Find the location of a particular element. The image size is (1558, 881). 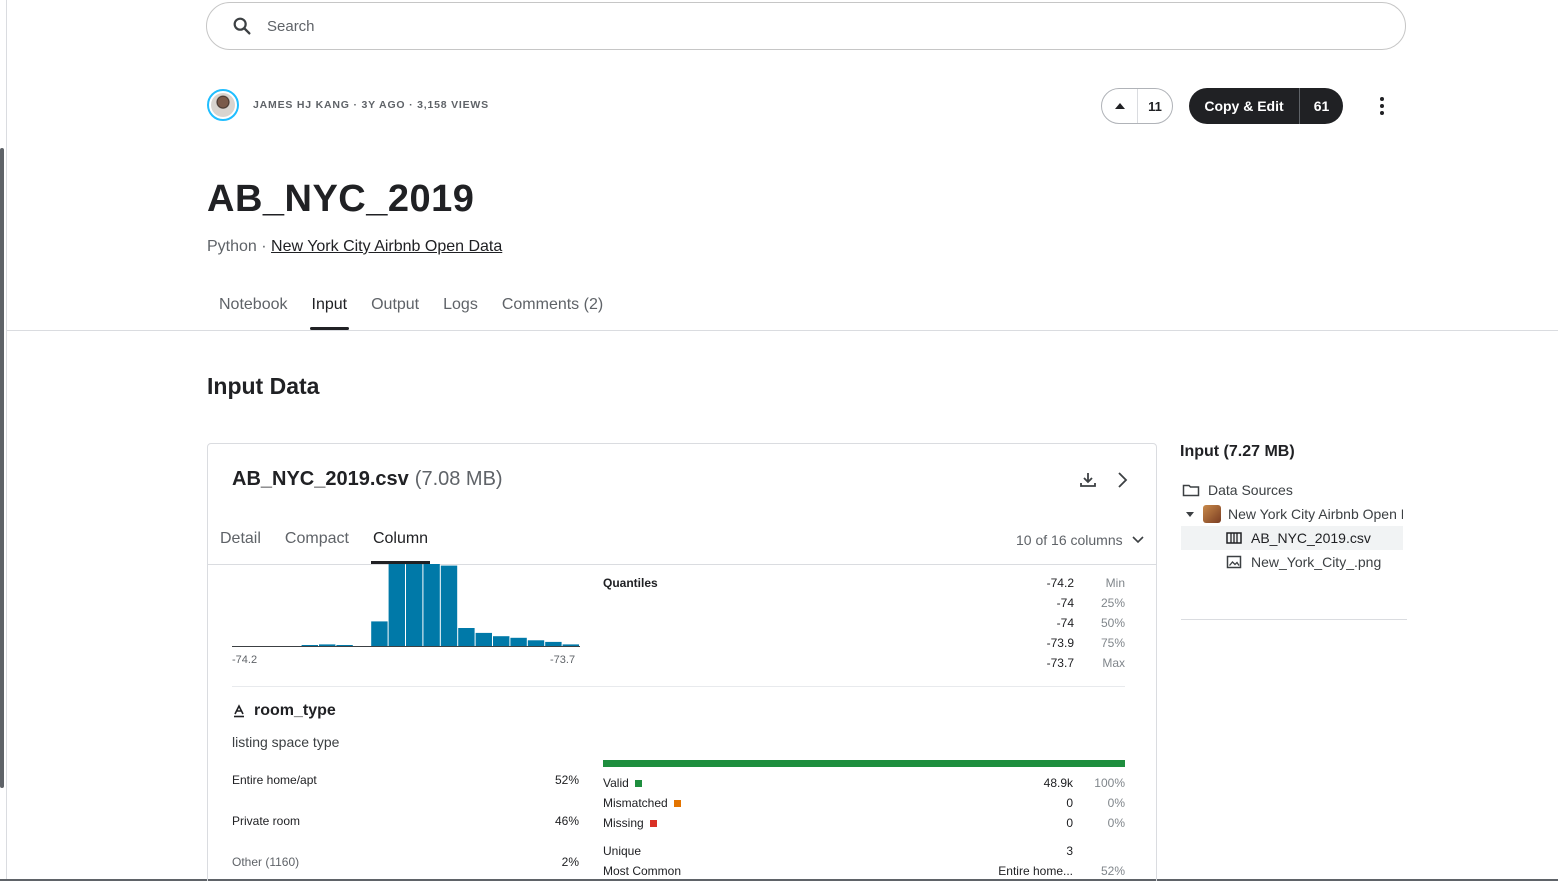

tree-item-dataset: New York City Airbnb Open Data is located at coordinates (1292, 514).